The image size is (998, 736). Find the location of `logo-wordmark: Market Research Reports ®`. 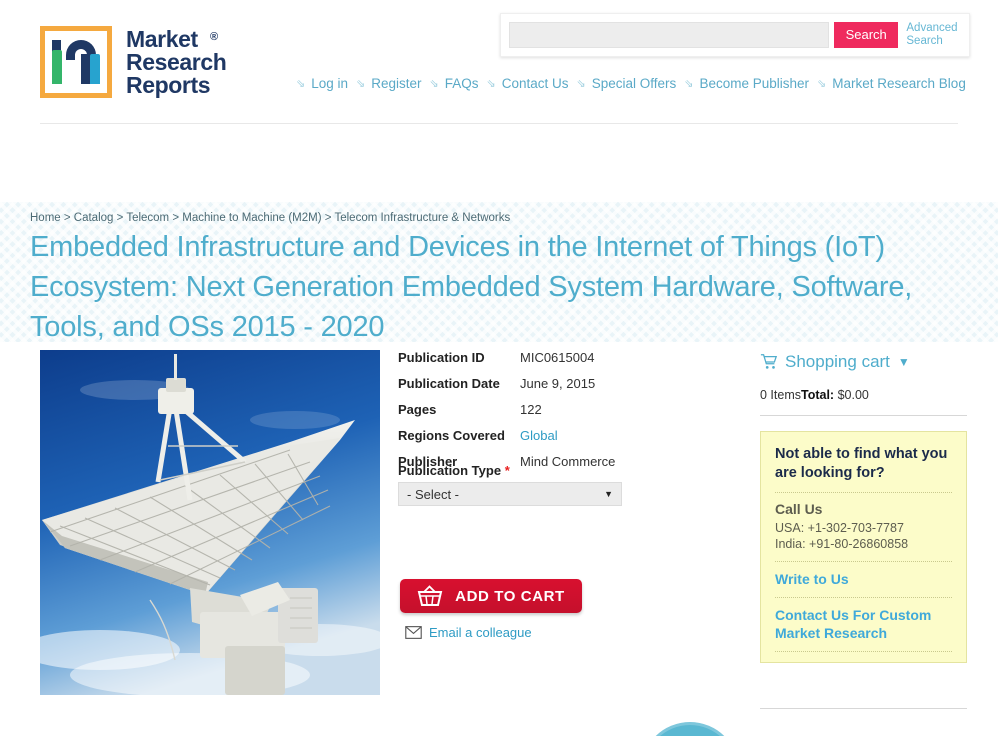

logo-wordmark: Market Research Reports ® is located at coordinates (176, 62).